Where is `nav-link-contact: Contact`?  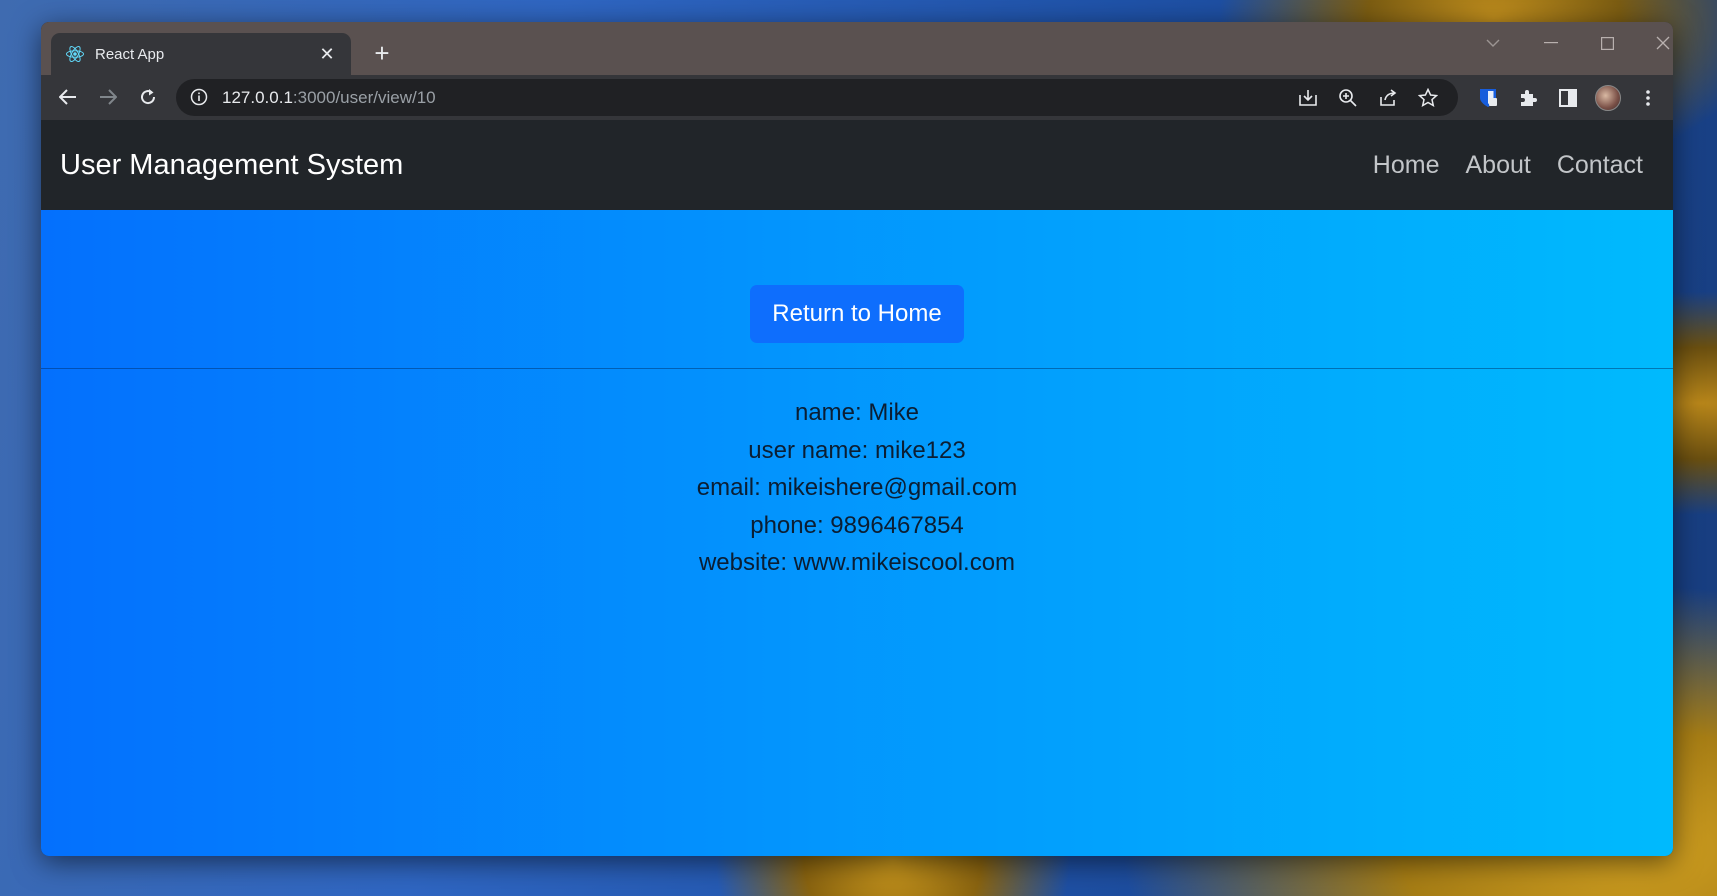 nav-link-contact: Contact is located at coordinates (1600, 165).